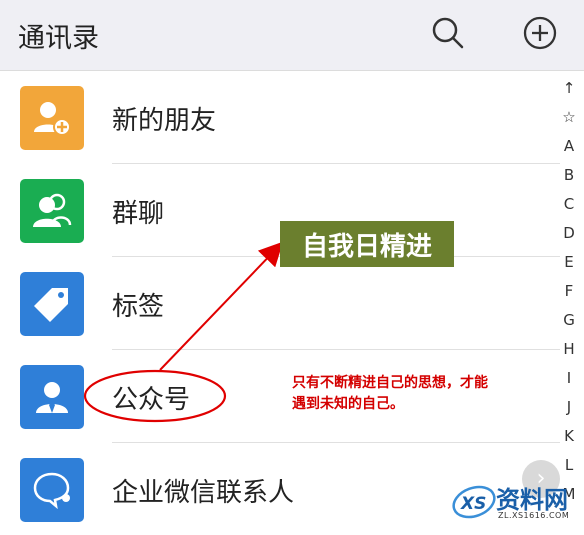  Describe the element at coordinates (138, 307) in the screenshot. I see `list-item-label: 标签` at that location.